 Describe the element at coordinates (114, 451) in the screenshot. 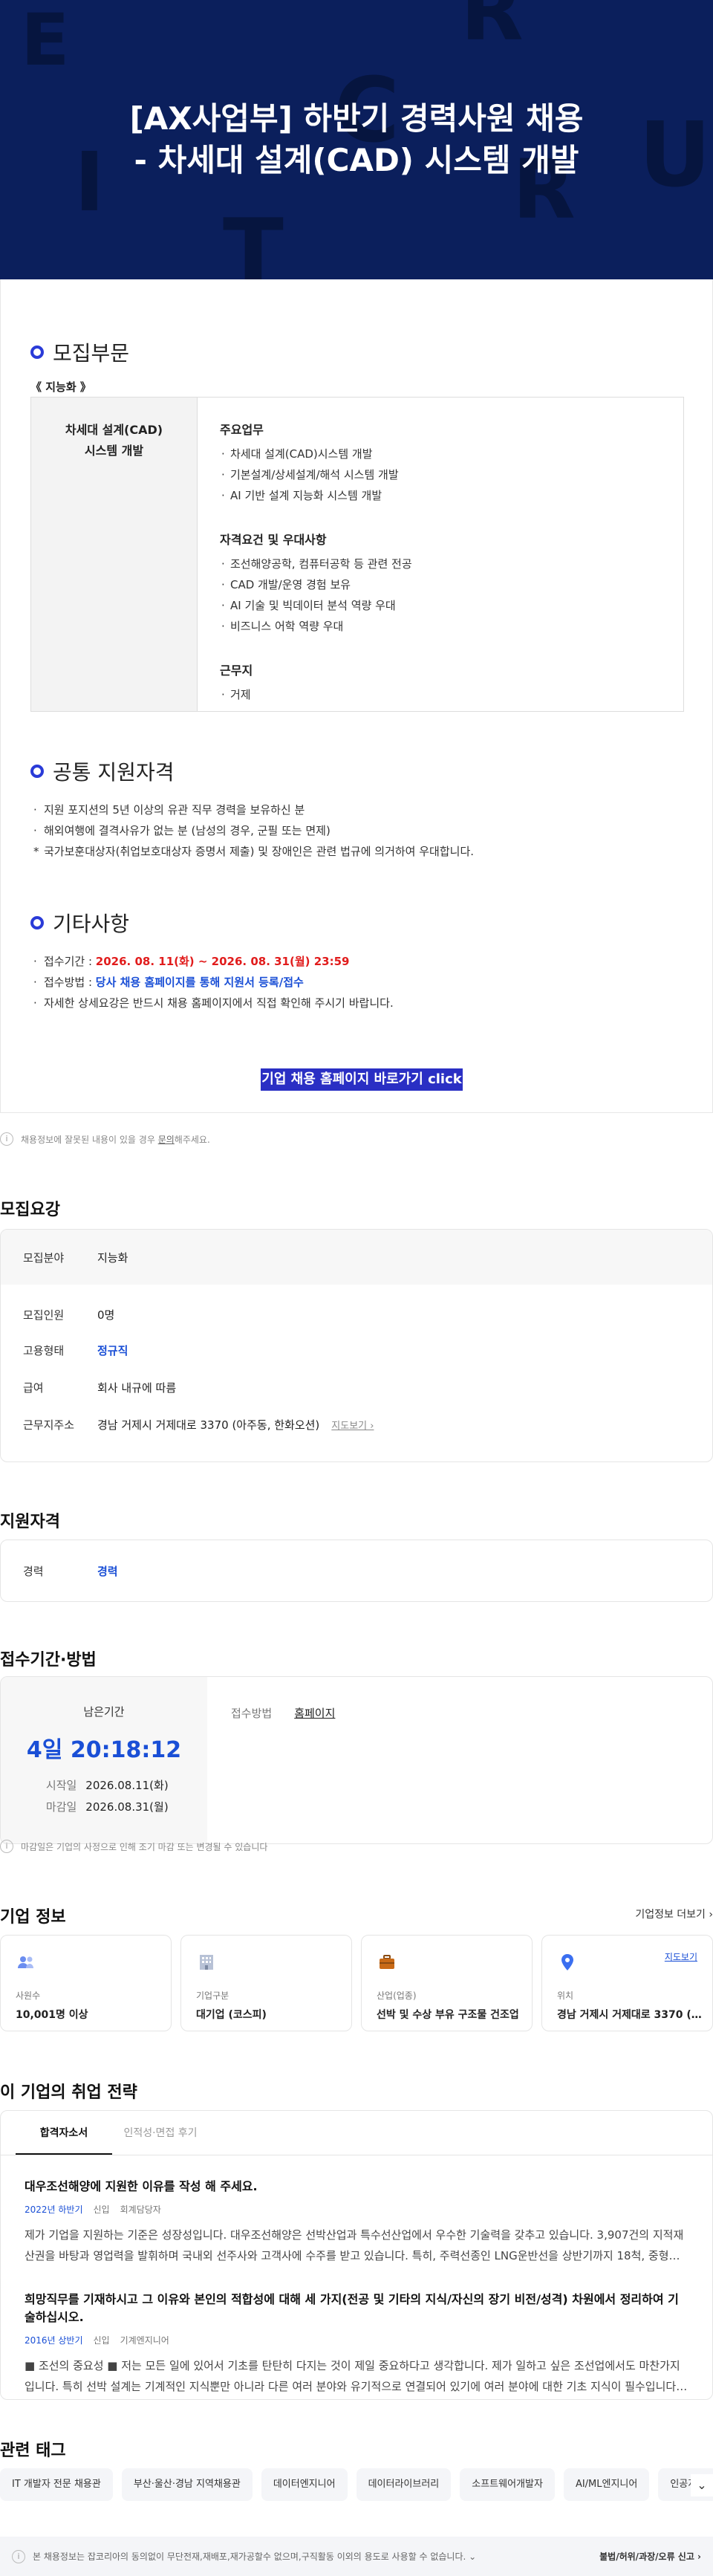

I see `department-name-line2: 시스템 개발` at that location.